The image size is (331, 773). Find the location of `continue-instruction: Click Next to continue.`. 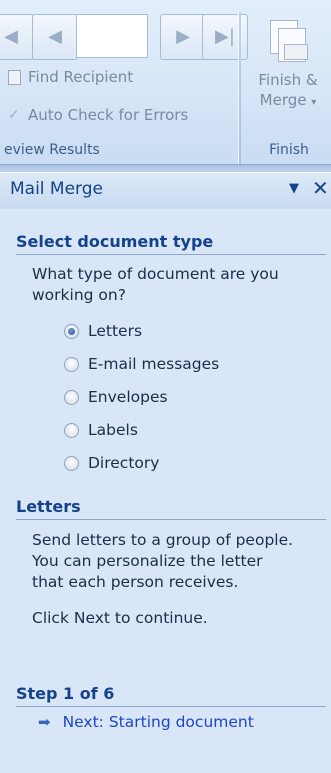

continue-instruction: Click Next to continue. is located at coordinates (120, 618).